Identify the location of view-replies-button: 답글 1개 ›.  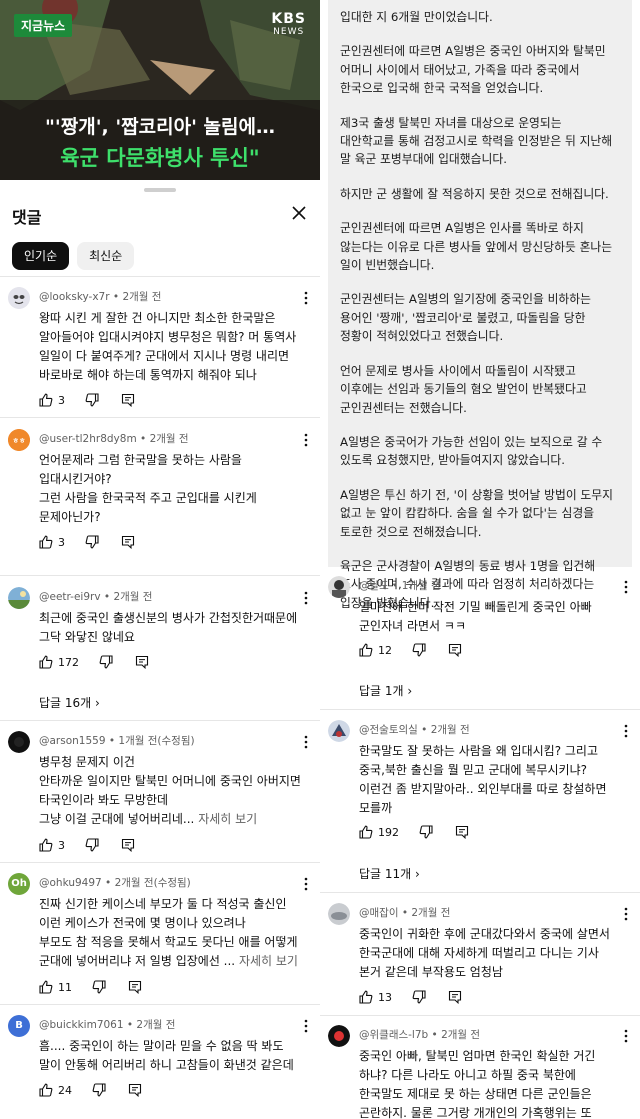
(385, 690).